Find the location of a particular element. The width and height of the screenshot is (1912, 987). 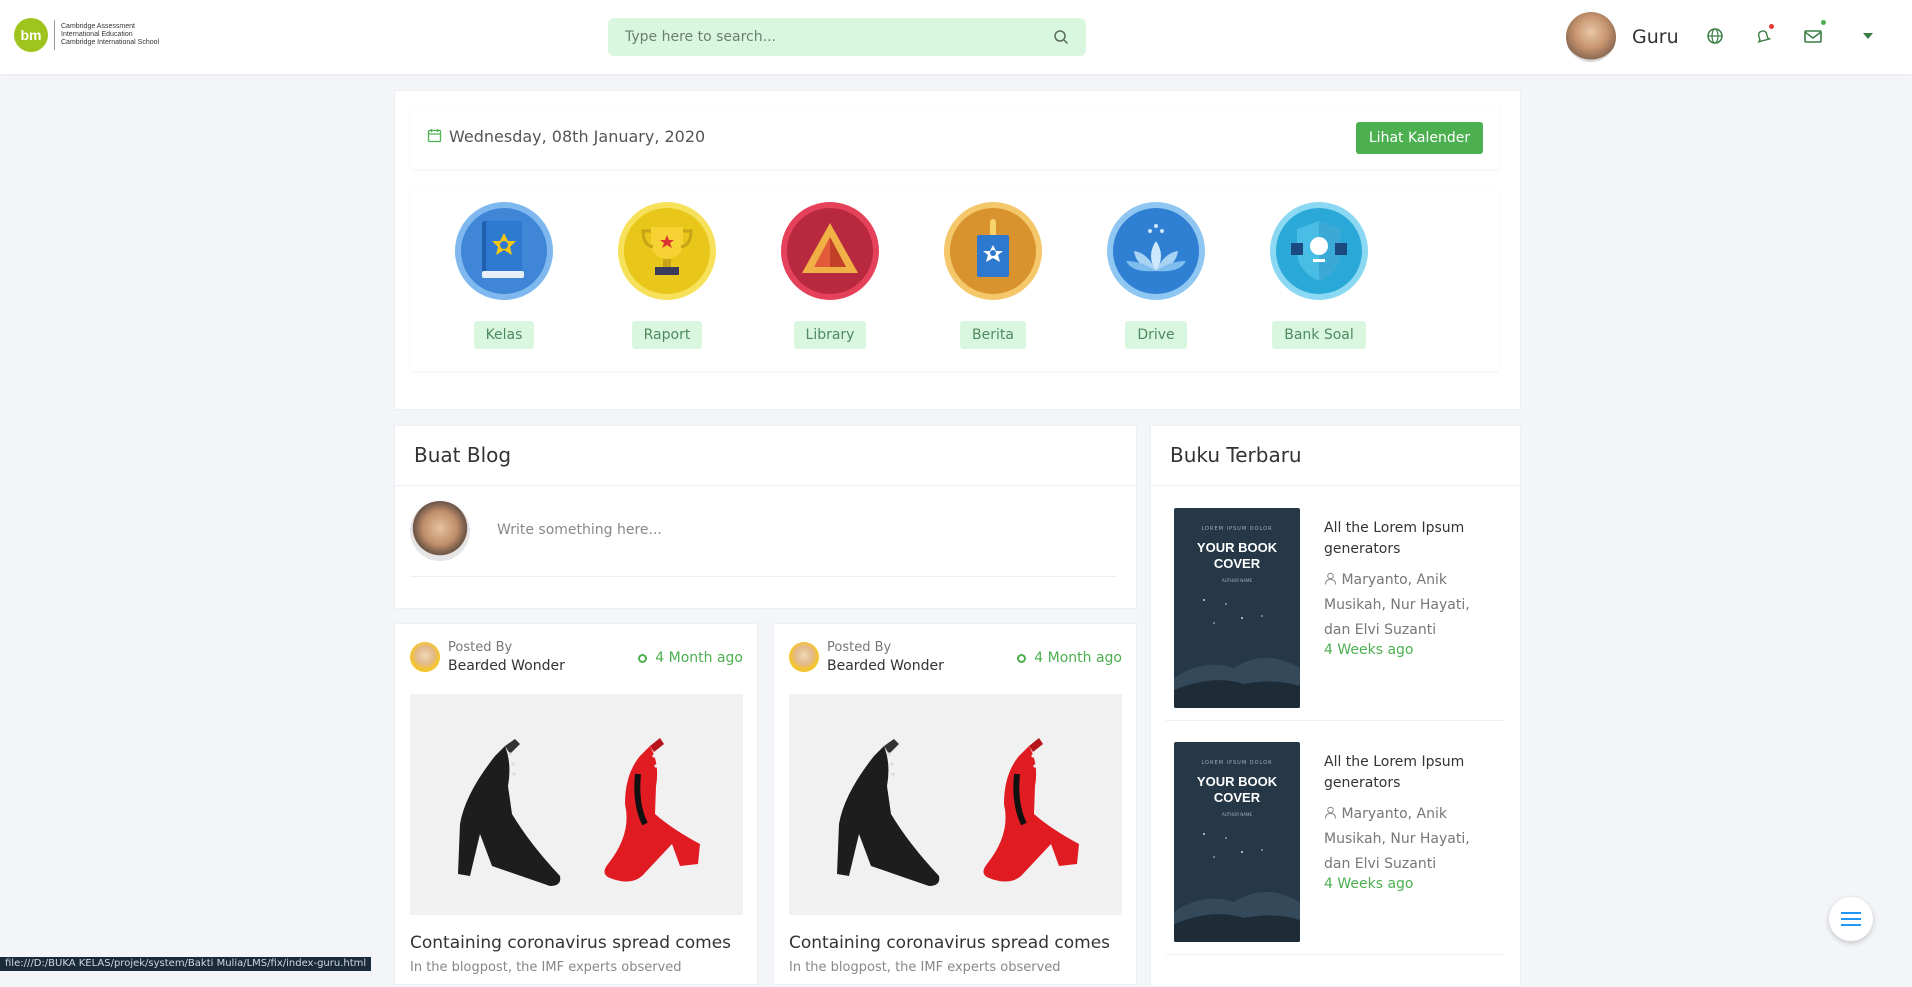

search-icon is located at coordinates (1061, 37).